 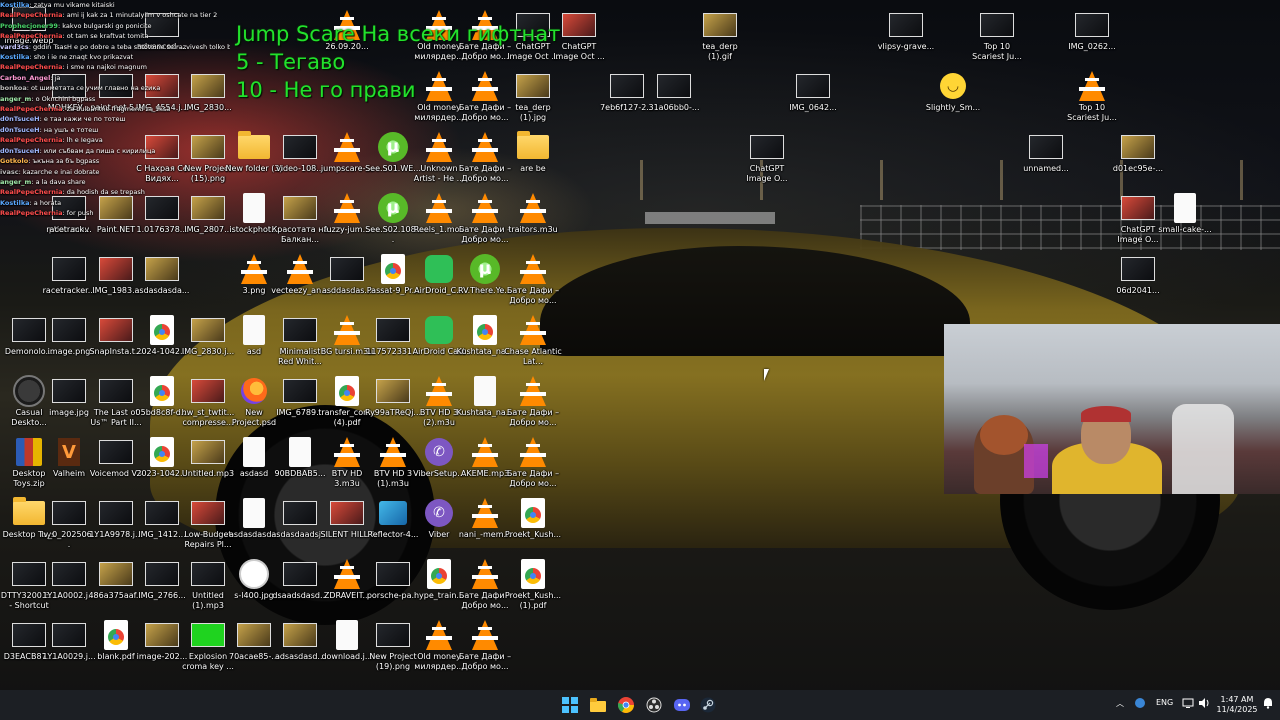 I want to click on desktop-icon-label: are be, so click(x=533, y=168).